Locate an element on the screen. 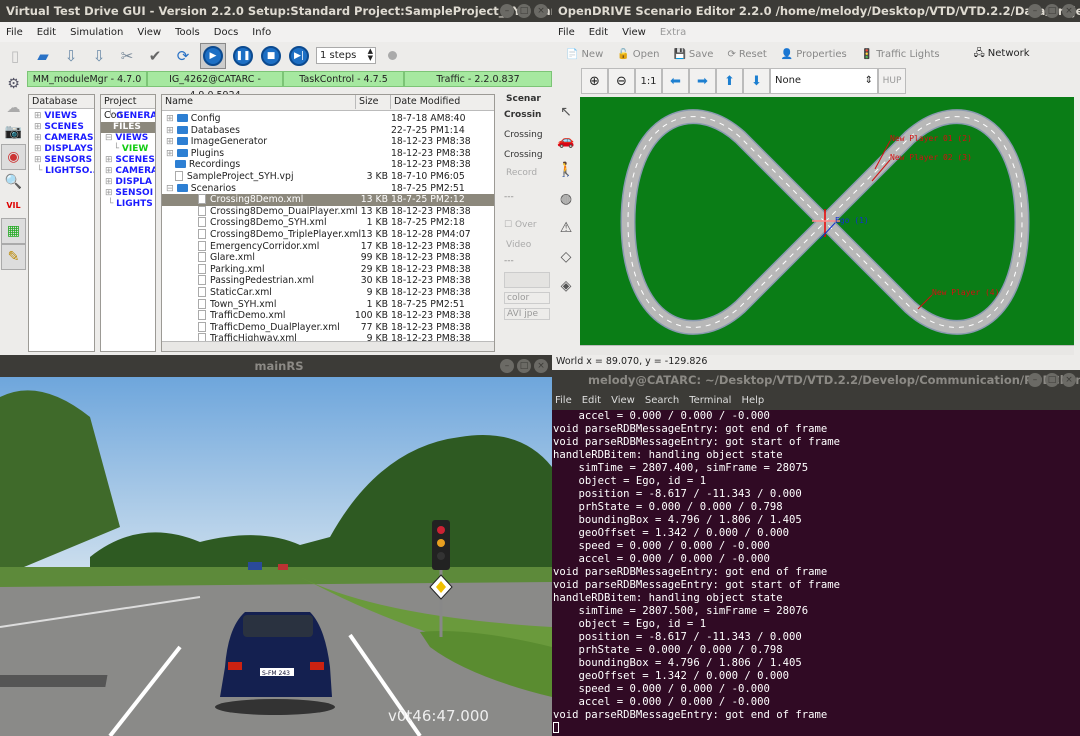  vtd-menu-info: Info is located at coordinates (261, 32).